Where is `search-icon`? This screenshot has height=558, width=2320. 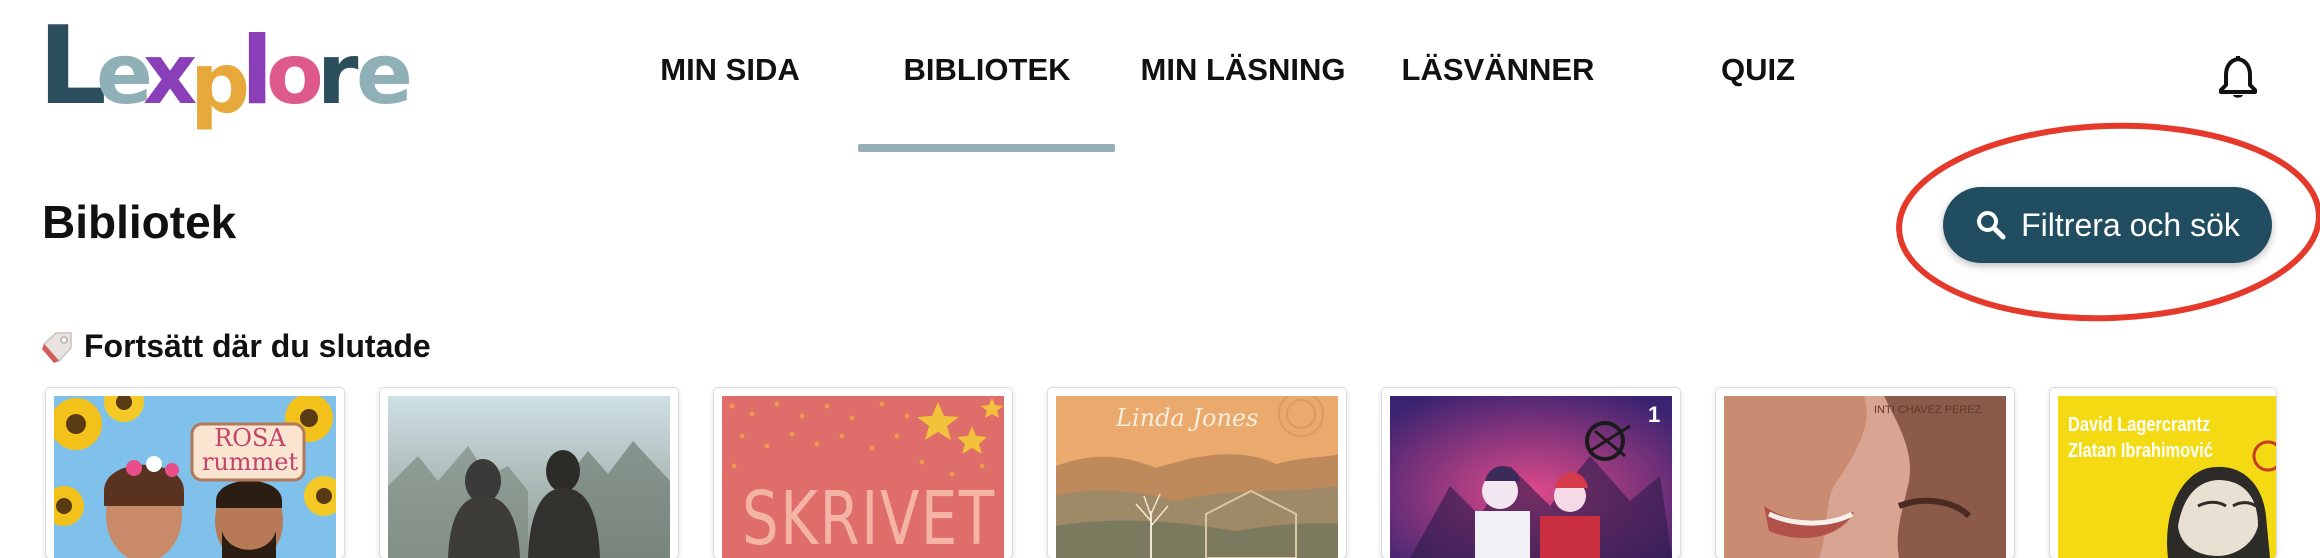 search-icon is located at coordinates (1991, 225).